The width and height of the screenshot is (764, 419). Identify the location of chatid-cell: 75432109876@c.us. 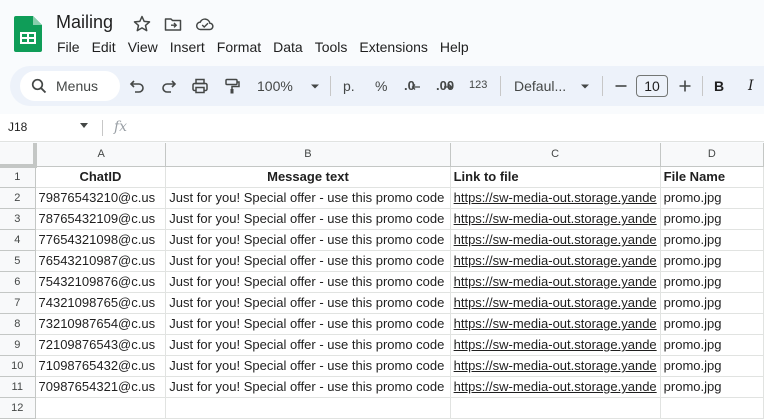
(101, 282).